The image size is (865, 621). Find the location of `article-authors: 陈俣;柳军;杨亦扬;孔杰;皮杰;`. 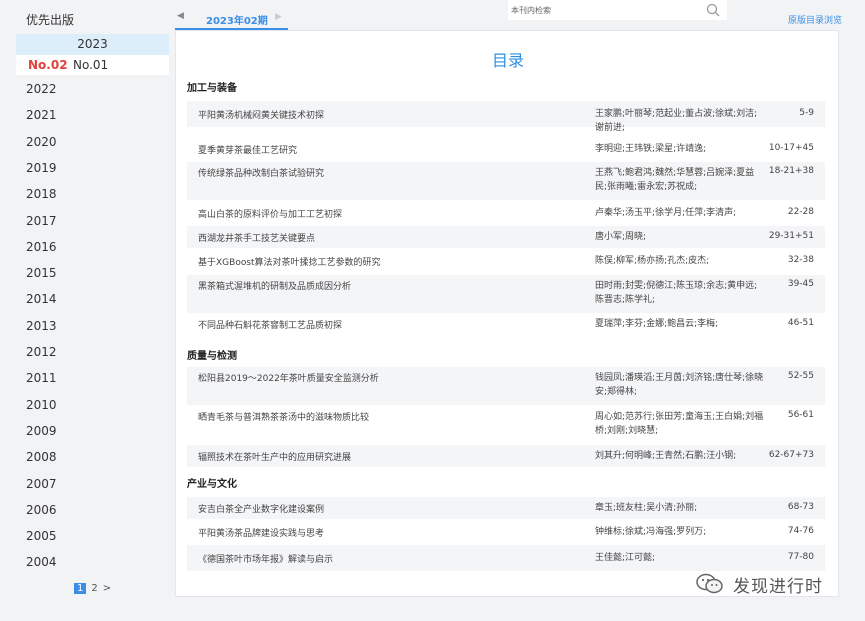

article-authors: 陈俣;柳军;杨亦扬;孔杰;皮杰; is located at coordinates (652, 261).